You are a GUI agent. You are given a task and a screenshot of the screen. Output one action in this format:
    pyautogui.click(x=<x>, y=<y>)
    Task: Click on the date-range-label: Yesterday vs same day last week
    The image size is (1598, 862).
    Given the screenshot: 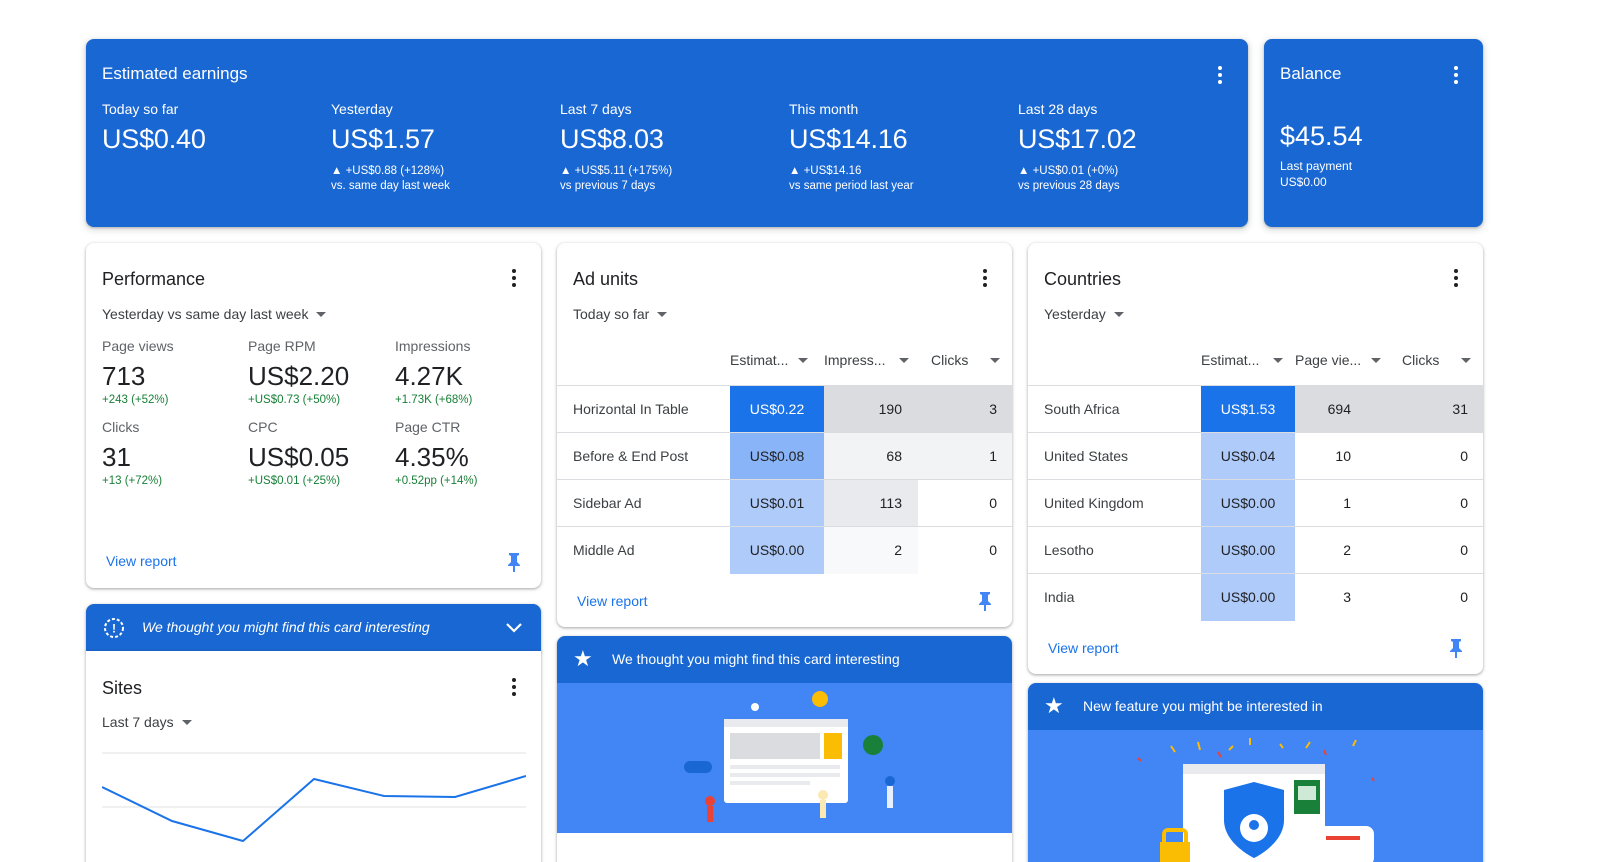 What is the action you would take?
    pyautogui.click(x=205, y=314)
    